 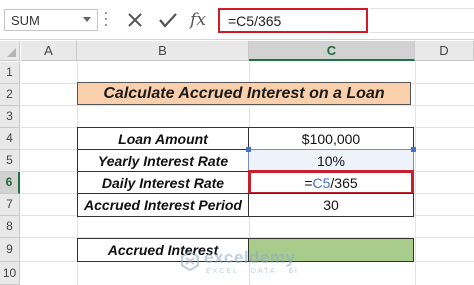 I want to click on exceldemy-logo-icon, so click(x=190, y=261).